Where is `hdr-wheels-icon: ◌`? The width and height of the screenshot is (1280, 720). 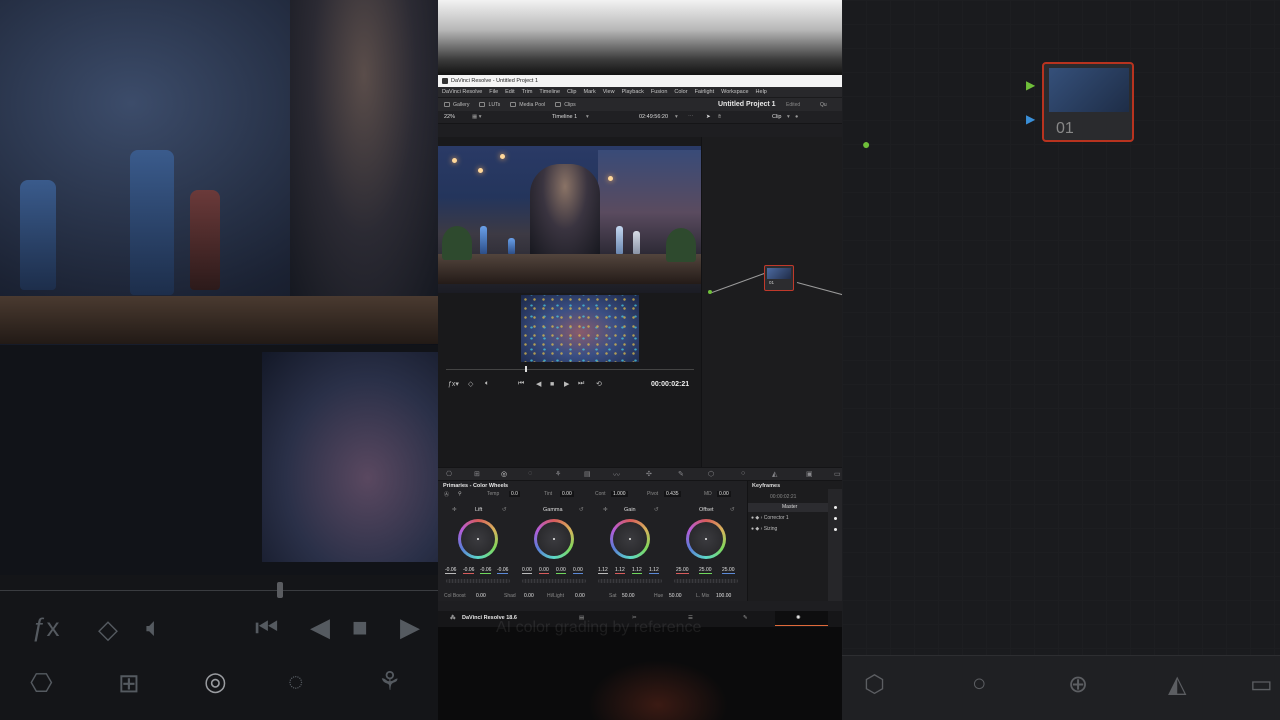
hdr-wheels-icon: ◌ is located at coordinates (530, 473).